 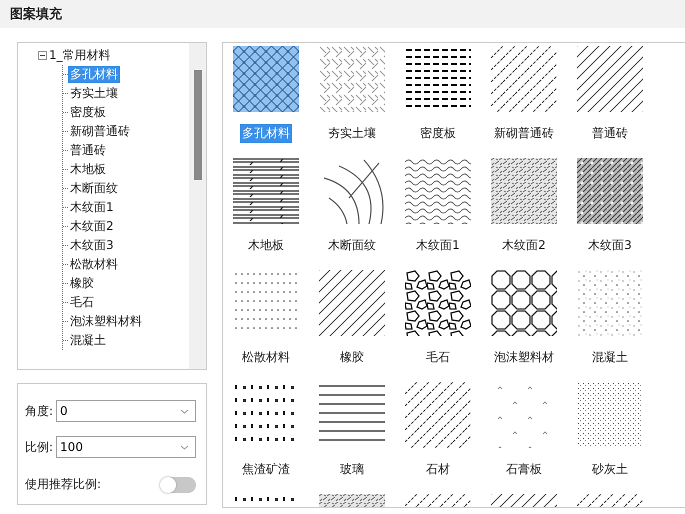 I want to click on pattern-label: 木断面纹, so click(x=352, y=245).